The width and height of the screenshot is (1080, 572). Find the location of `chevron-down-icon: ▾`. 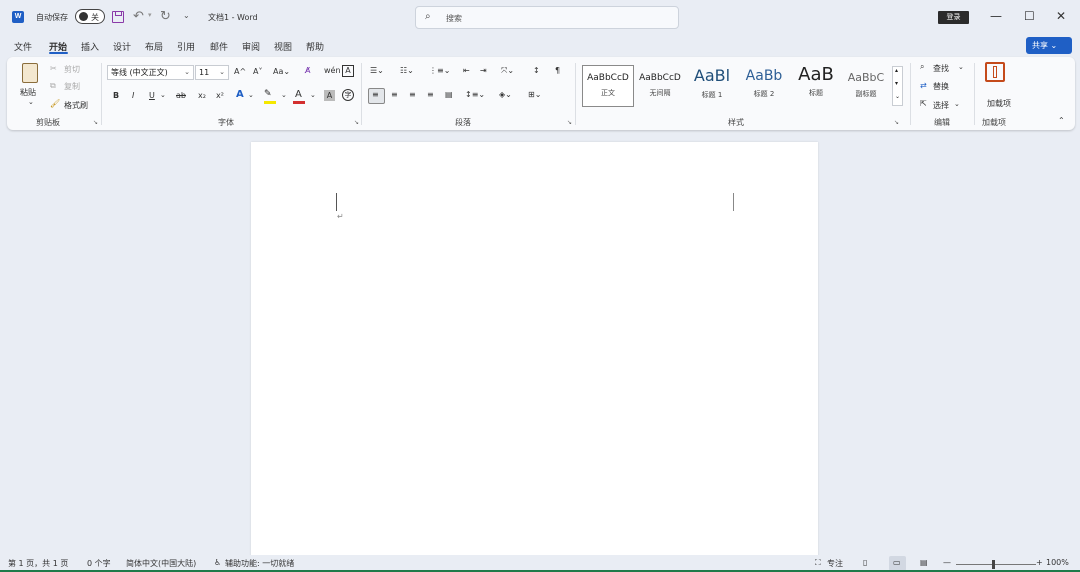

chevron-down-icon: ▾ is located at coordinates (896, 83).